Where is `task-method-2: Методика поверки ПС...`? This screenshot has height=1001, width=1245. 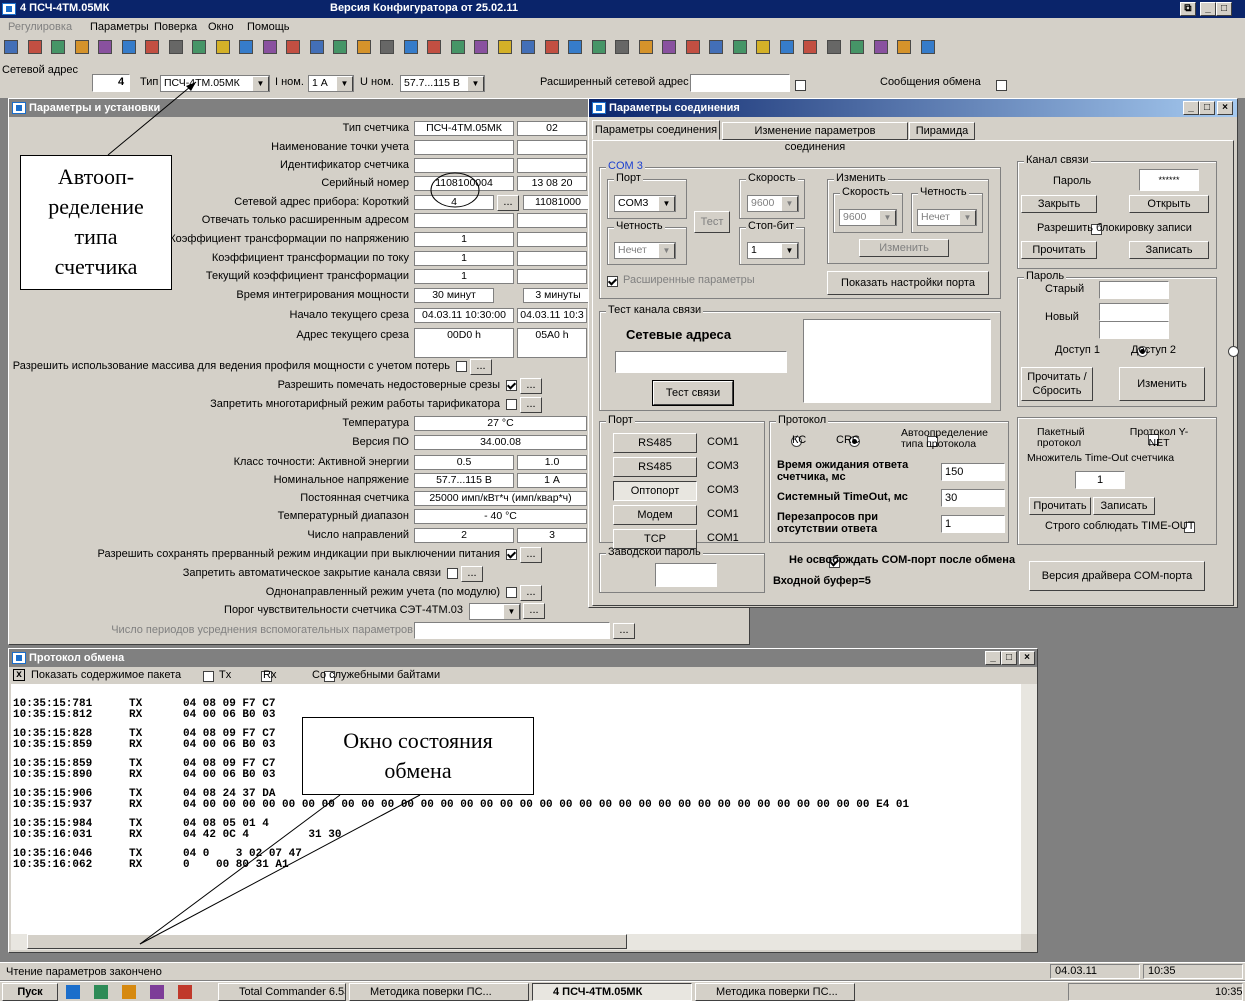 task-method-2: Методика поверки ПС... is located at coordinates (775, 992).